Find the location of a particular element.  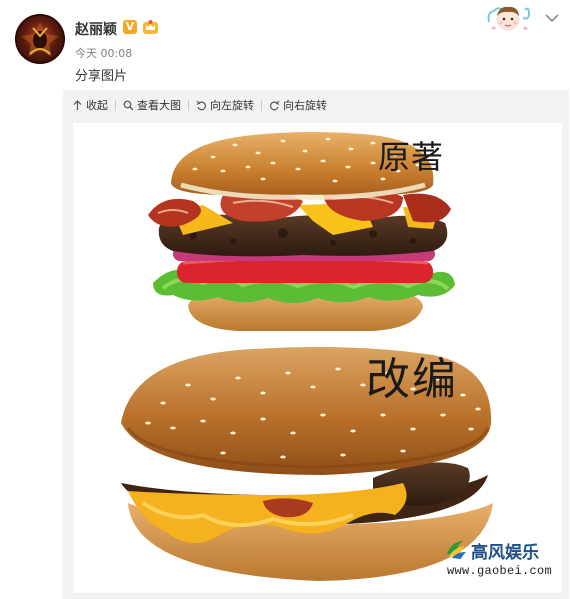

crown-badge-icon is located at coordinates (150, 27).